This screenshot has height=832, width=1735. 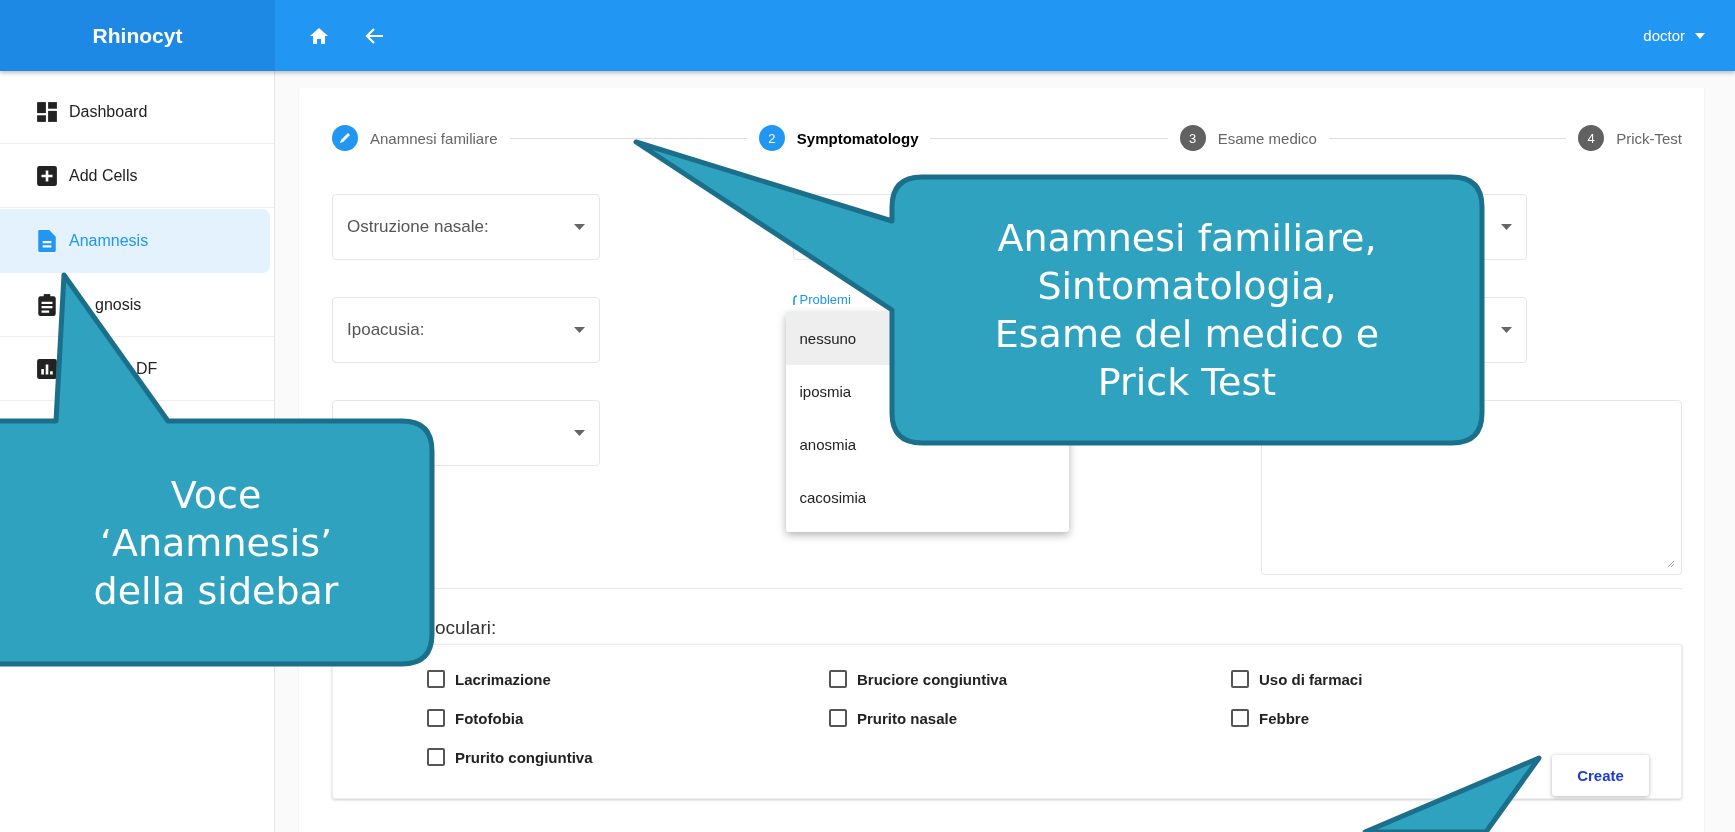 I want to click on dropdown-option: cacosimia, so click(x=927, y=497).